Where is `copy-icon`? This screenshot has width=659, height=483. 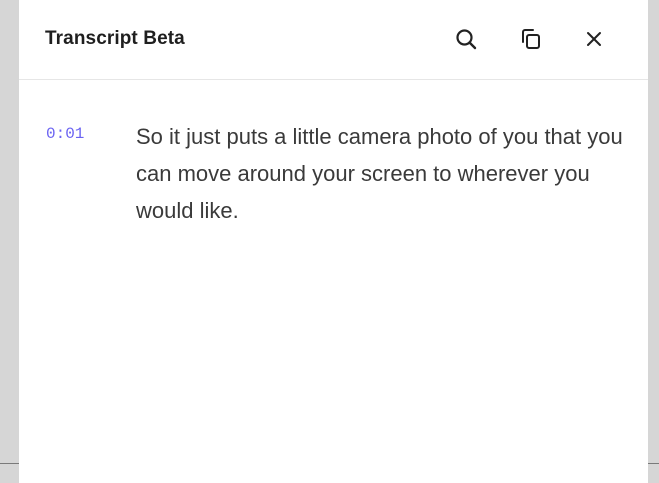
copy-icon is located at coordinates (531, 39).